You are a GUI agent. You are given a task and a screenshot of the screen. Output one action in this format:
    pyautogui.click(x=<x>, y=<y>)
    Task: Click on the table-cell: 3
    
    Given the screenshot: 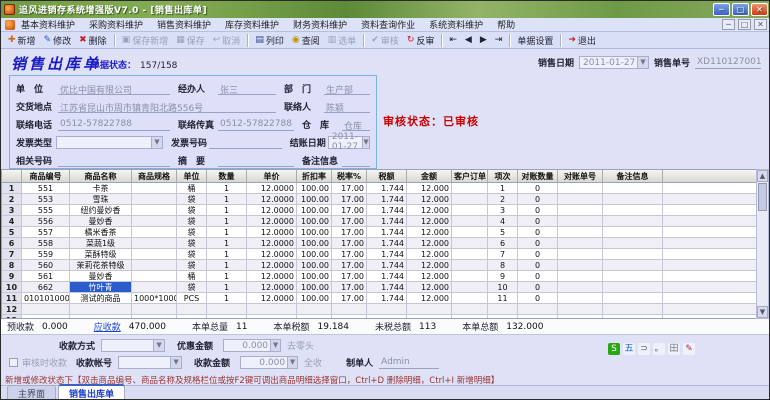 What is the action you would take?
    pyautogui.click(x=503, y=210)
    